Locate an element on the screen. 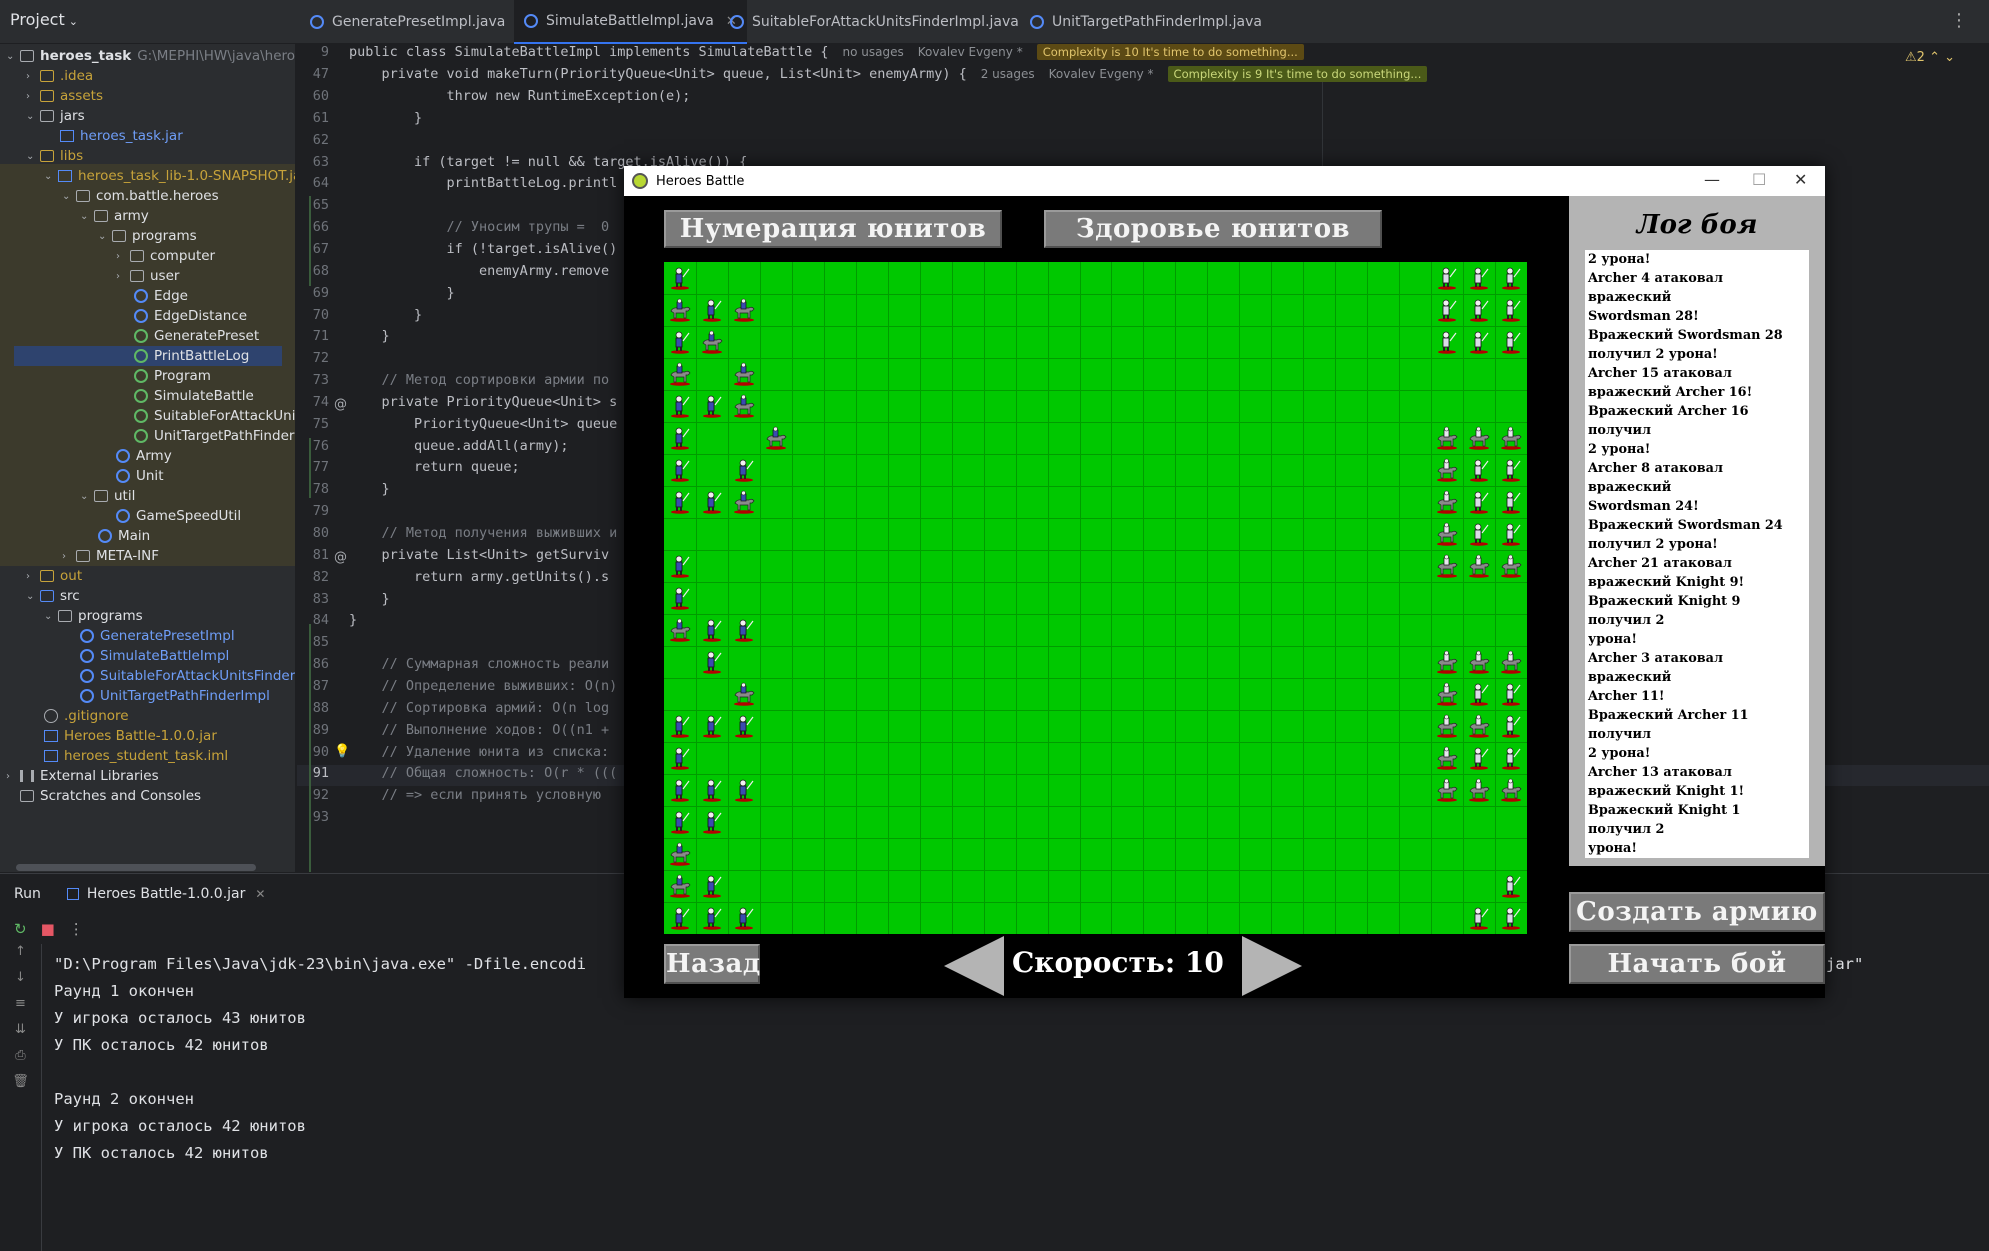 This screenshot has height=1251, width=1989. unit-health-button: Здоровье юнитов is located at coordinates (1213, 229).